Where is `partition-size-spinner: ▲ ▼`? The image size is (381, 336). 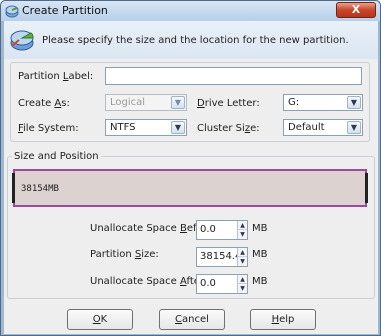
partition-size-spinner: ▲ ▼ is located at coordinates (242, 257).